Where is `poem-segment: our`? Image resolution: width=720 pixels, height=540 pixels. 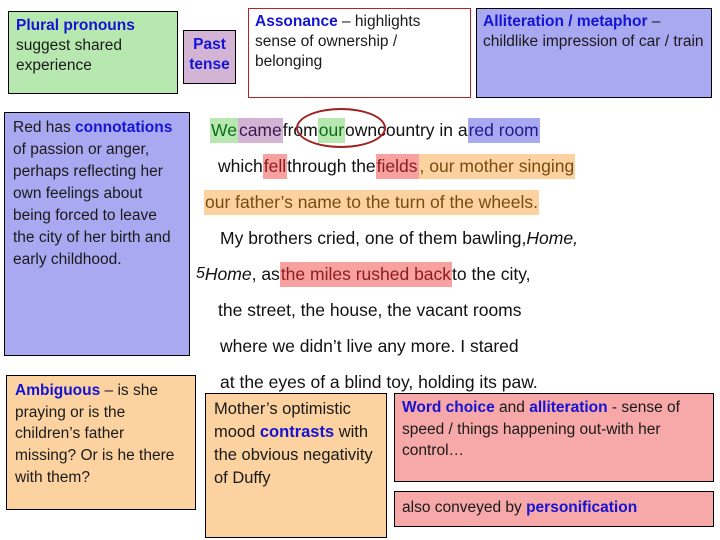 poem-segment: our is located at coordinates (331, 130).